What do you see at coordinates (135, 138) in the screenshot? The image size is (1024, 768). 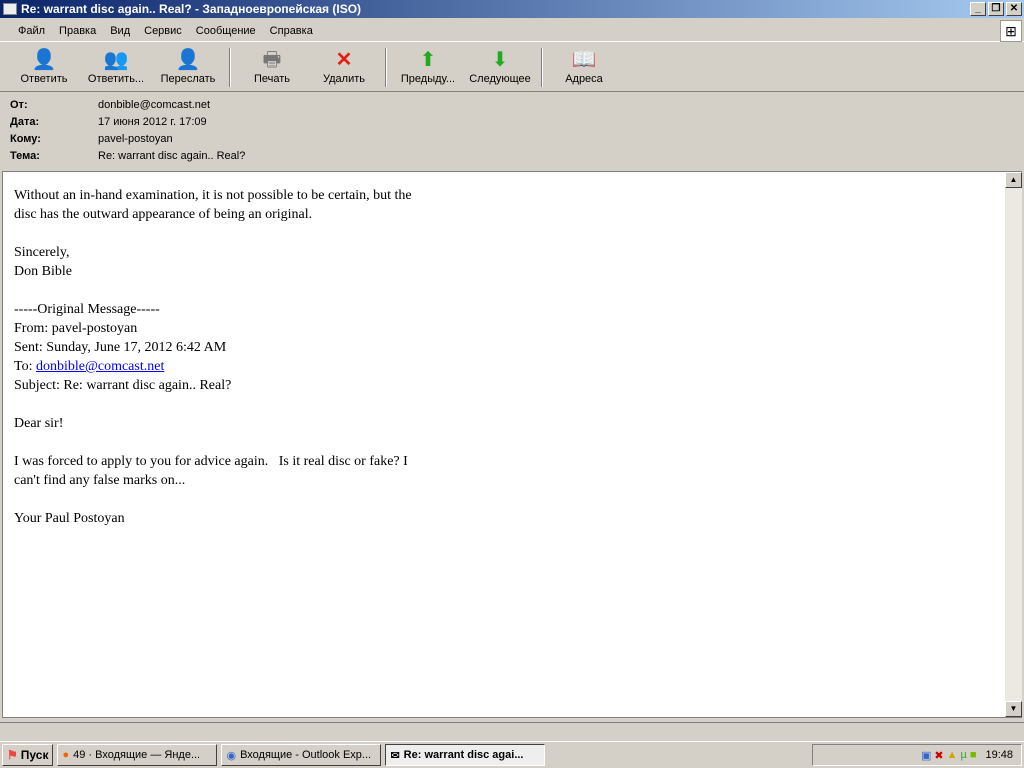 I see `to-value: pavel-postoyan` at bounding box center [135, 138].